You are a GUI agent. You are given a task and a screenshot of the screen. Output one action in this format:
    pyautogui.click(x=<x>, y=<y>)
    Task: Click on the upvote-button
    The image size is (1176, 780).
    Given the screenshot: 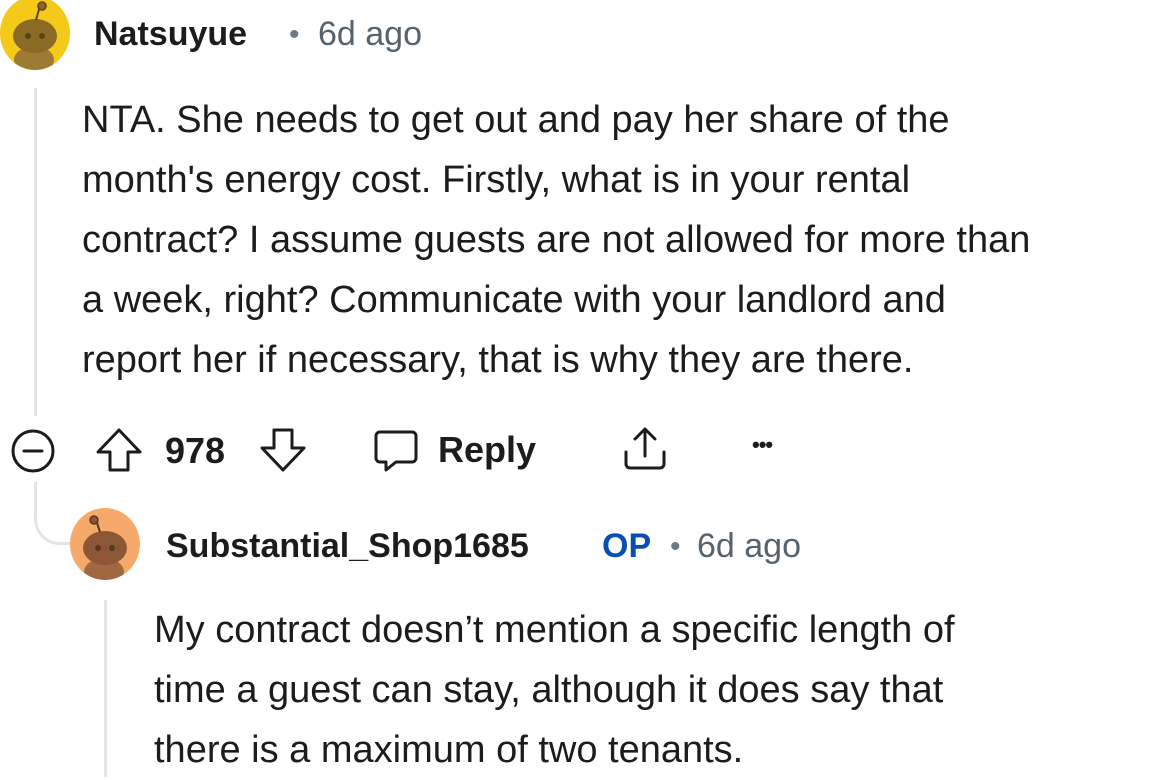 What is the action you would take?
    pyautogui.click(x=119, y=450)
    